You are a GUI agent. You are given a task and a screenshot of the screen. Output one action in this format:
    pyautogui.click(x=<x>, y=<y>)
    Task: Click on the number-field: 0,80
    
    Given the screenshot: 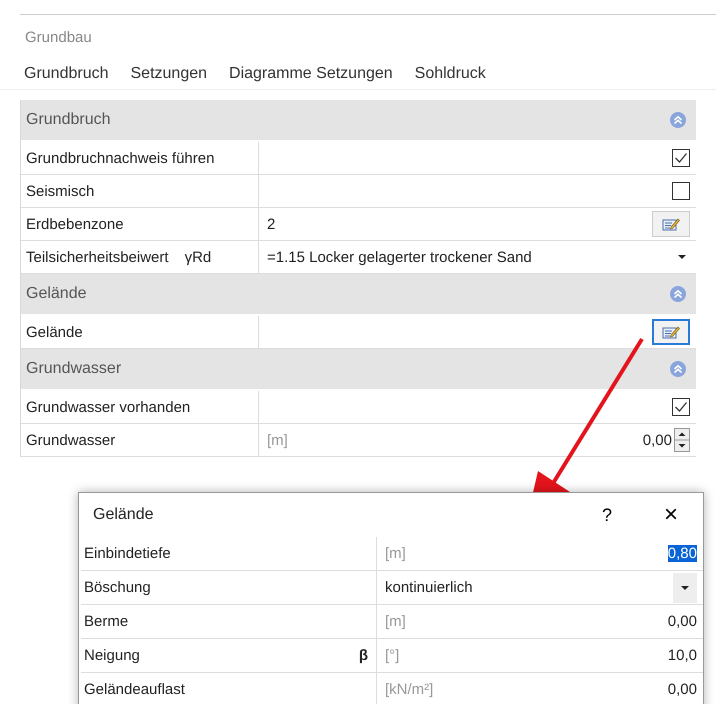 What is the action you would take?
    pyautogui.click(x=682, y=553)
    